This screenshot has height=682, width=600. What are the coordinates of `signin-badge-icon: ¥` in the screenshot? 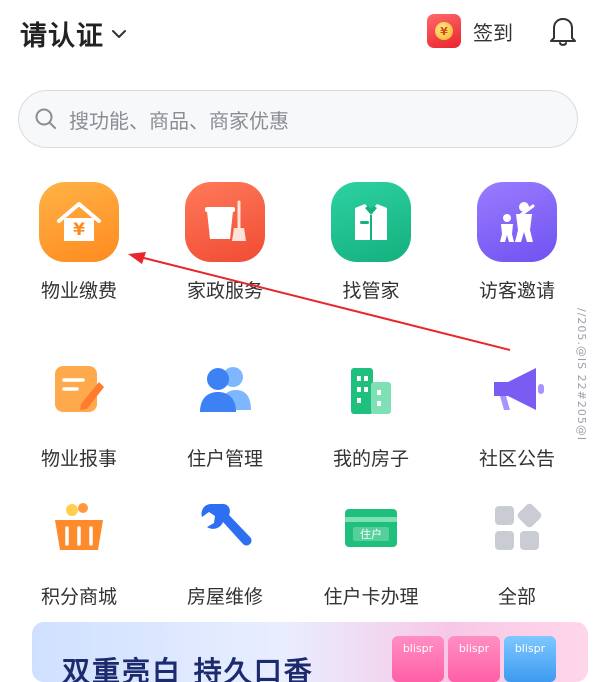 It's located at (444, 31).